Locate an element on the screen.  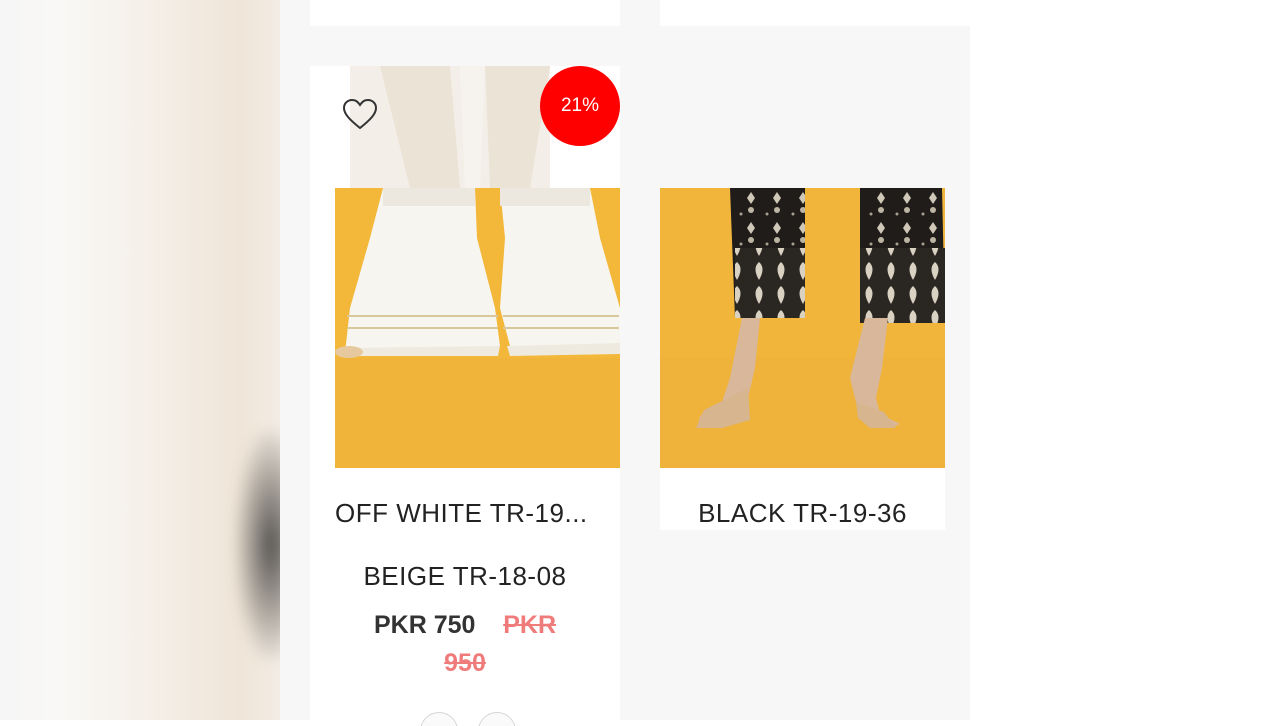
product-card-prev-right is located at coordinates (815, 13).